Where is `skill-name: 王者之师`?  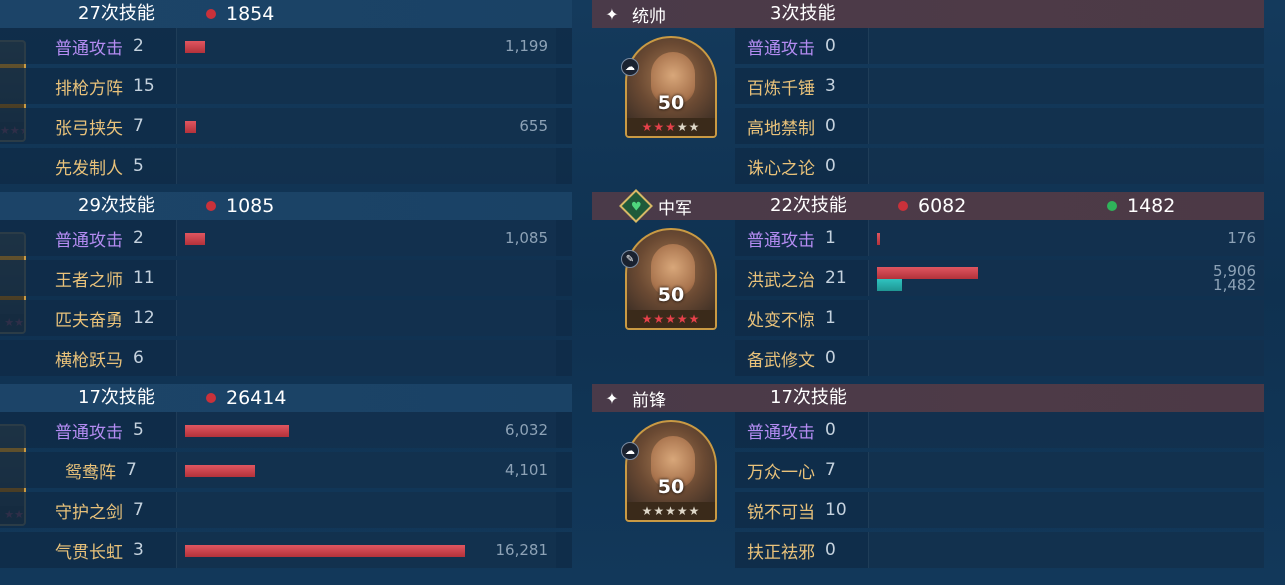 skill-name: 王者之师 is located at coordinates (89, 280).